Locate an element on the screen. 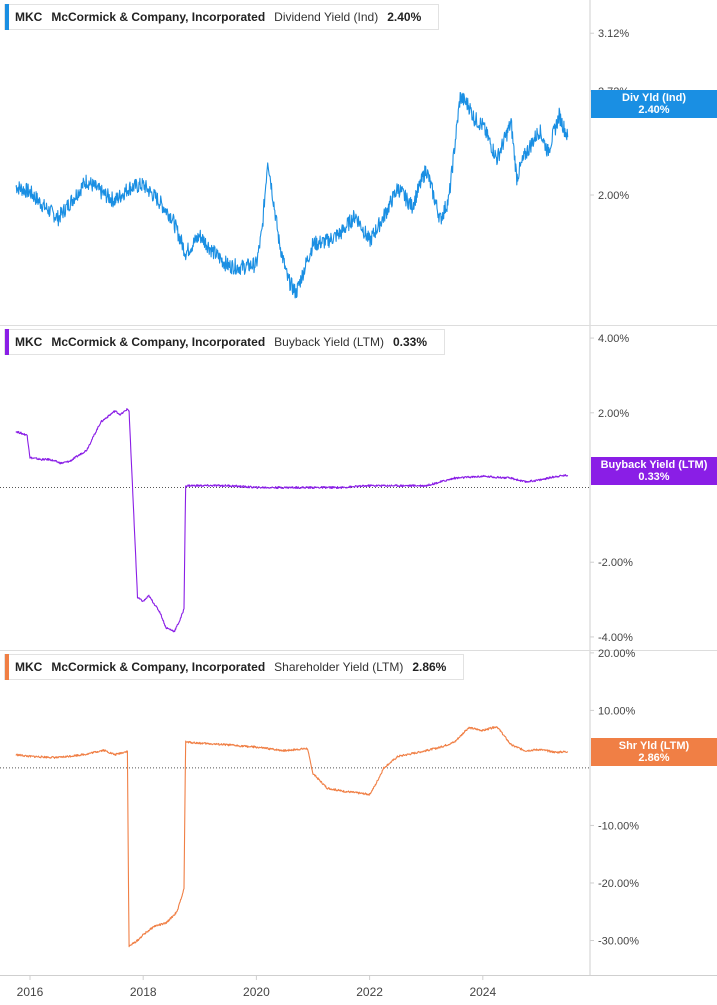  y-tick-label: -2.00% is located at coordinates (615, 563).